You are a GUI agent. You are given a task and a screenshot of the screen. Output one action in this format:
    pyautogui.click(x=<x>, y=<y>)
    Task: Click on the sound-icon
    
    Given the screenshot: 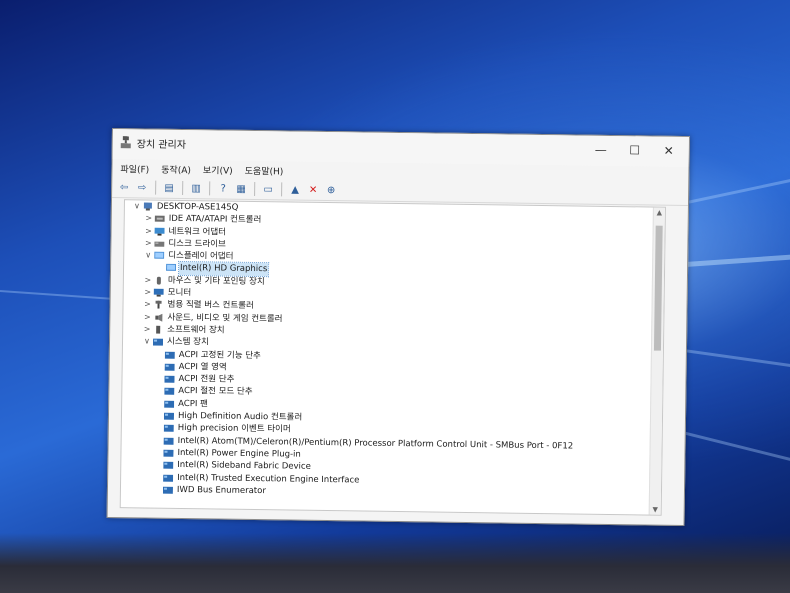 What is the action you would take?
    pyautogui.click(x=159, y=317)
    